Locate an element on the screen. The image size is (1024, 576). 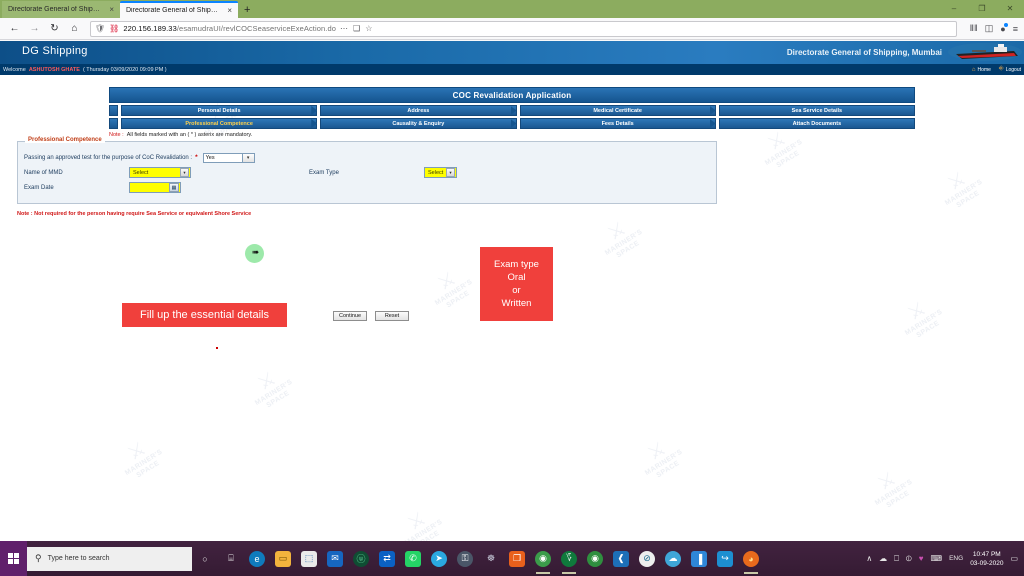
taskbar-item-file-explorer: ▭ is located at coordinates (283, 558).